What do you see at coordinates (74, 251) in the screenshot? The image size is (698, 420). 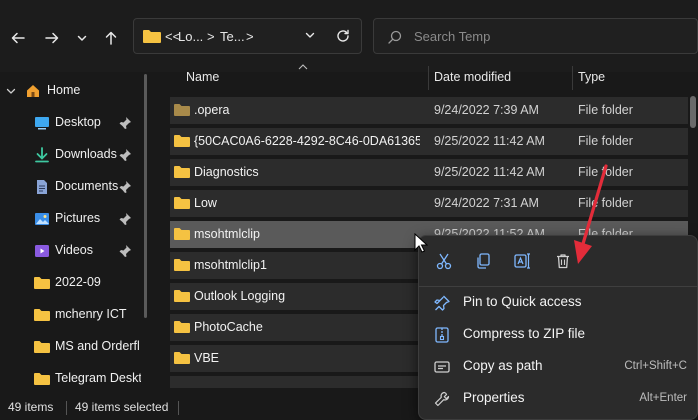 I see `sidebar-item-videos: Videos` at bounding box center [74, 251].